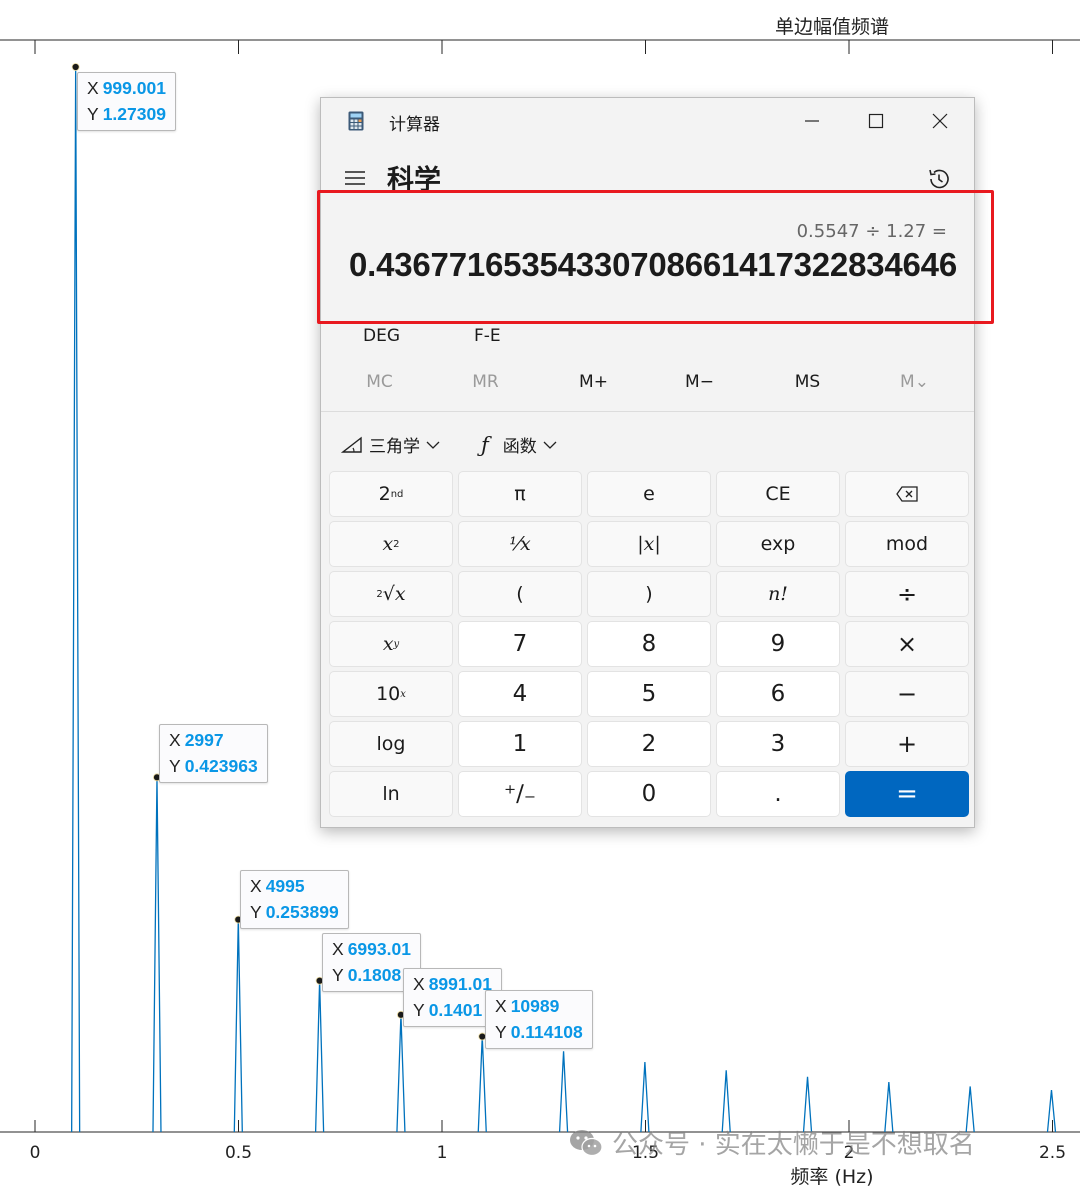  I want to click on digit-5-button: 5, so click(649, 694).